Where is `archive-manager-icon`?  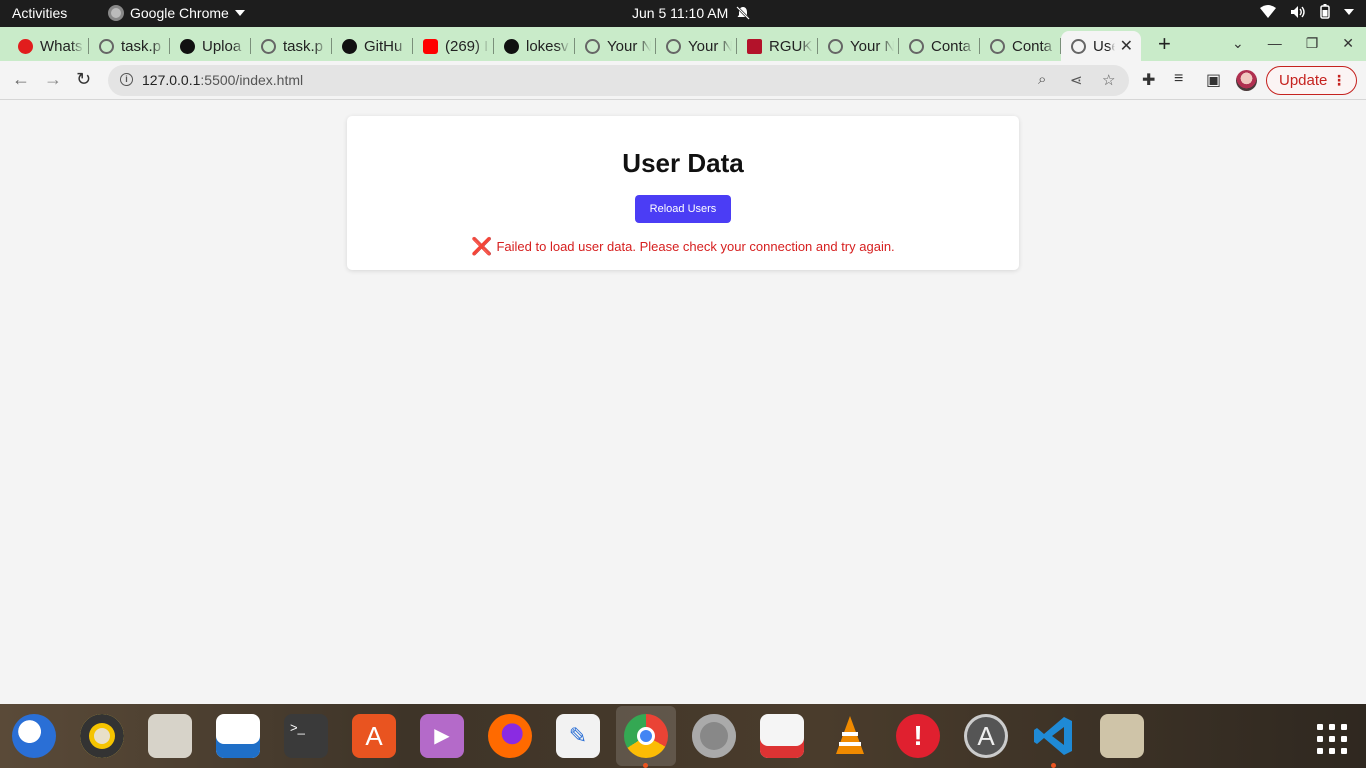 archive-manager-icon is located at coordinates (1122, 736).